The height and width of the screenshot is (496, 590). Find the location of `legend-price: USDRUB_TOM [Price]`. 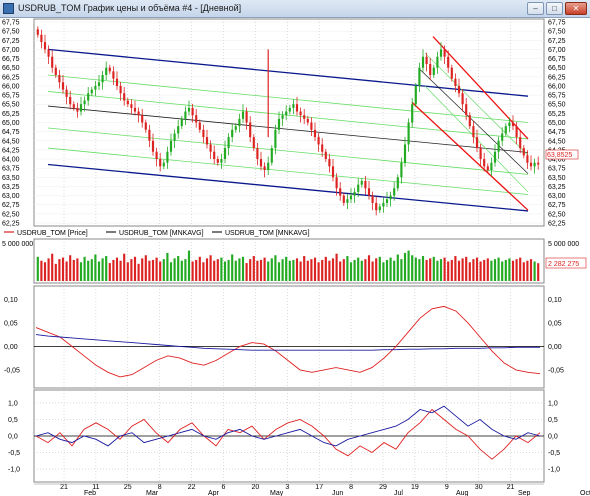

legend-price: USDRUB_TOM [Price] is located at coordinates (52, 233).